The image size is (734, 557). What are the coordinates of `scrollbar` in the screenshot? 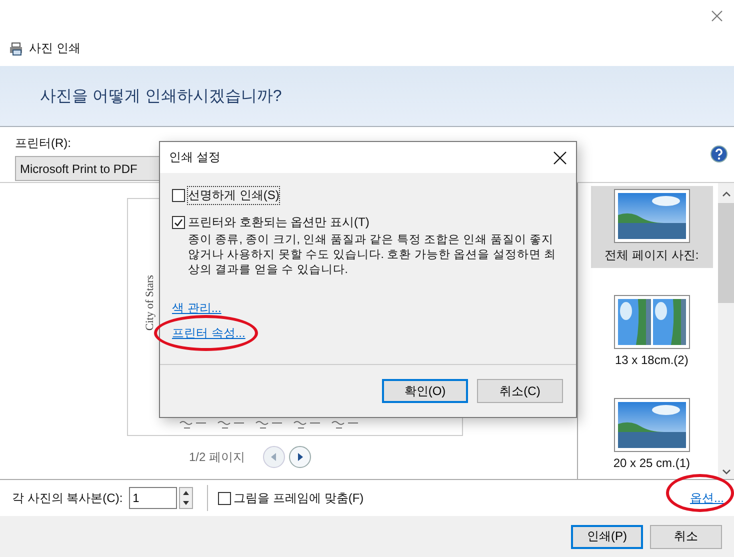 It's located at (726, 331).